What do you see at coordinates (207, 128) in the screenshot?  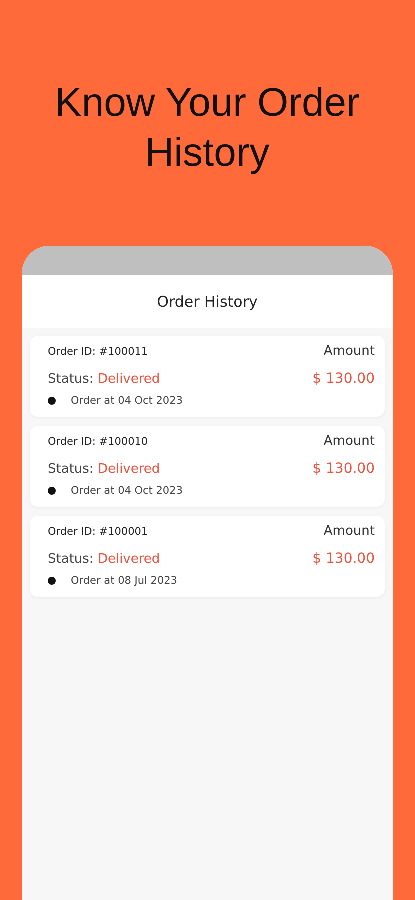 I see `headline: Know Your Order History` at bounding box center [207, 128].